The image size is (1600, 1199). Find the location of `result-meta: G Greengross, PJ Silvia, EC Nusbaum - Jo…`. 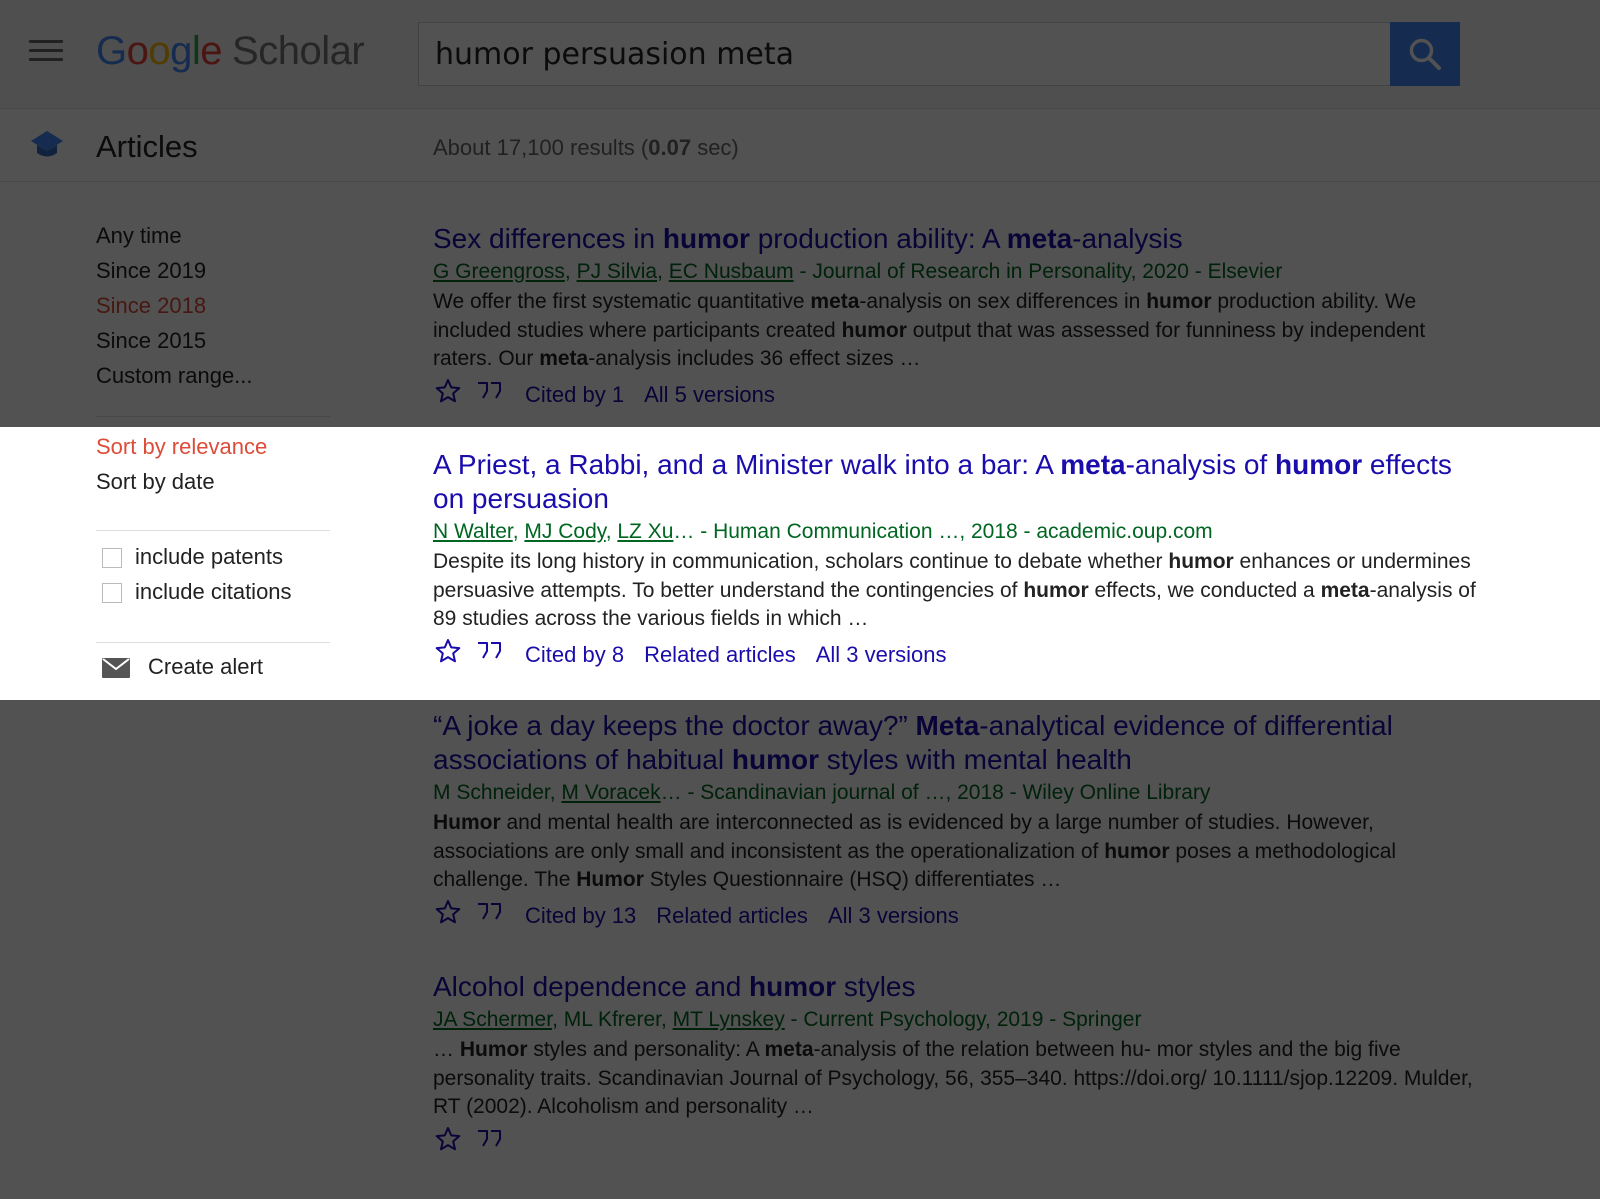

result-meta: G Greengross, PJ Silvia, EC Nusbaum - Jo… is located at coordinates (858, 271).